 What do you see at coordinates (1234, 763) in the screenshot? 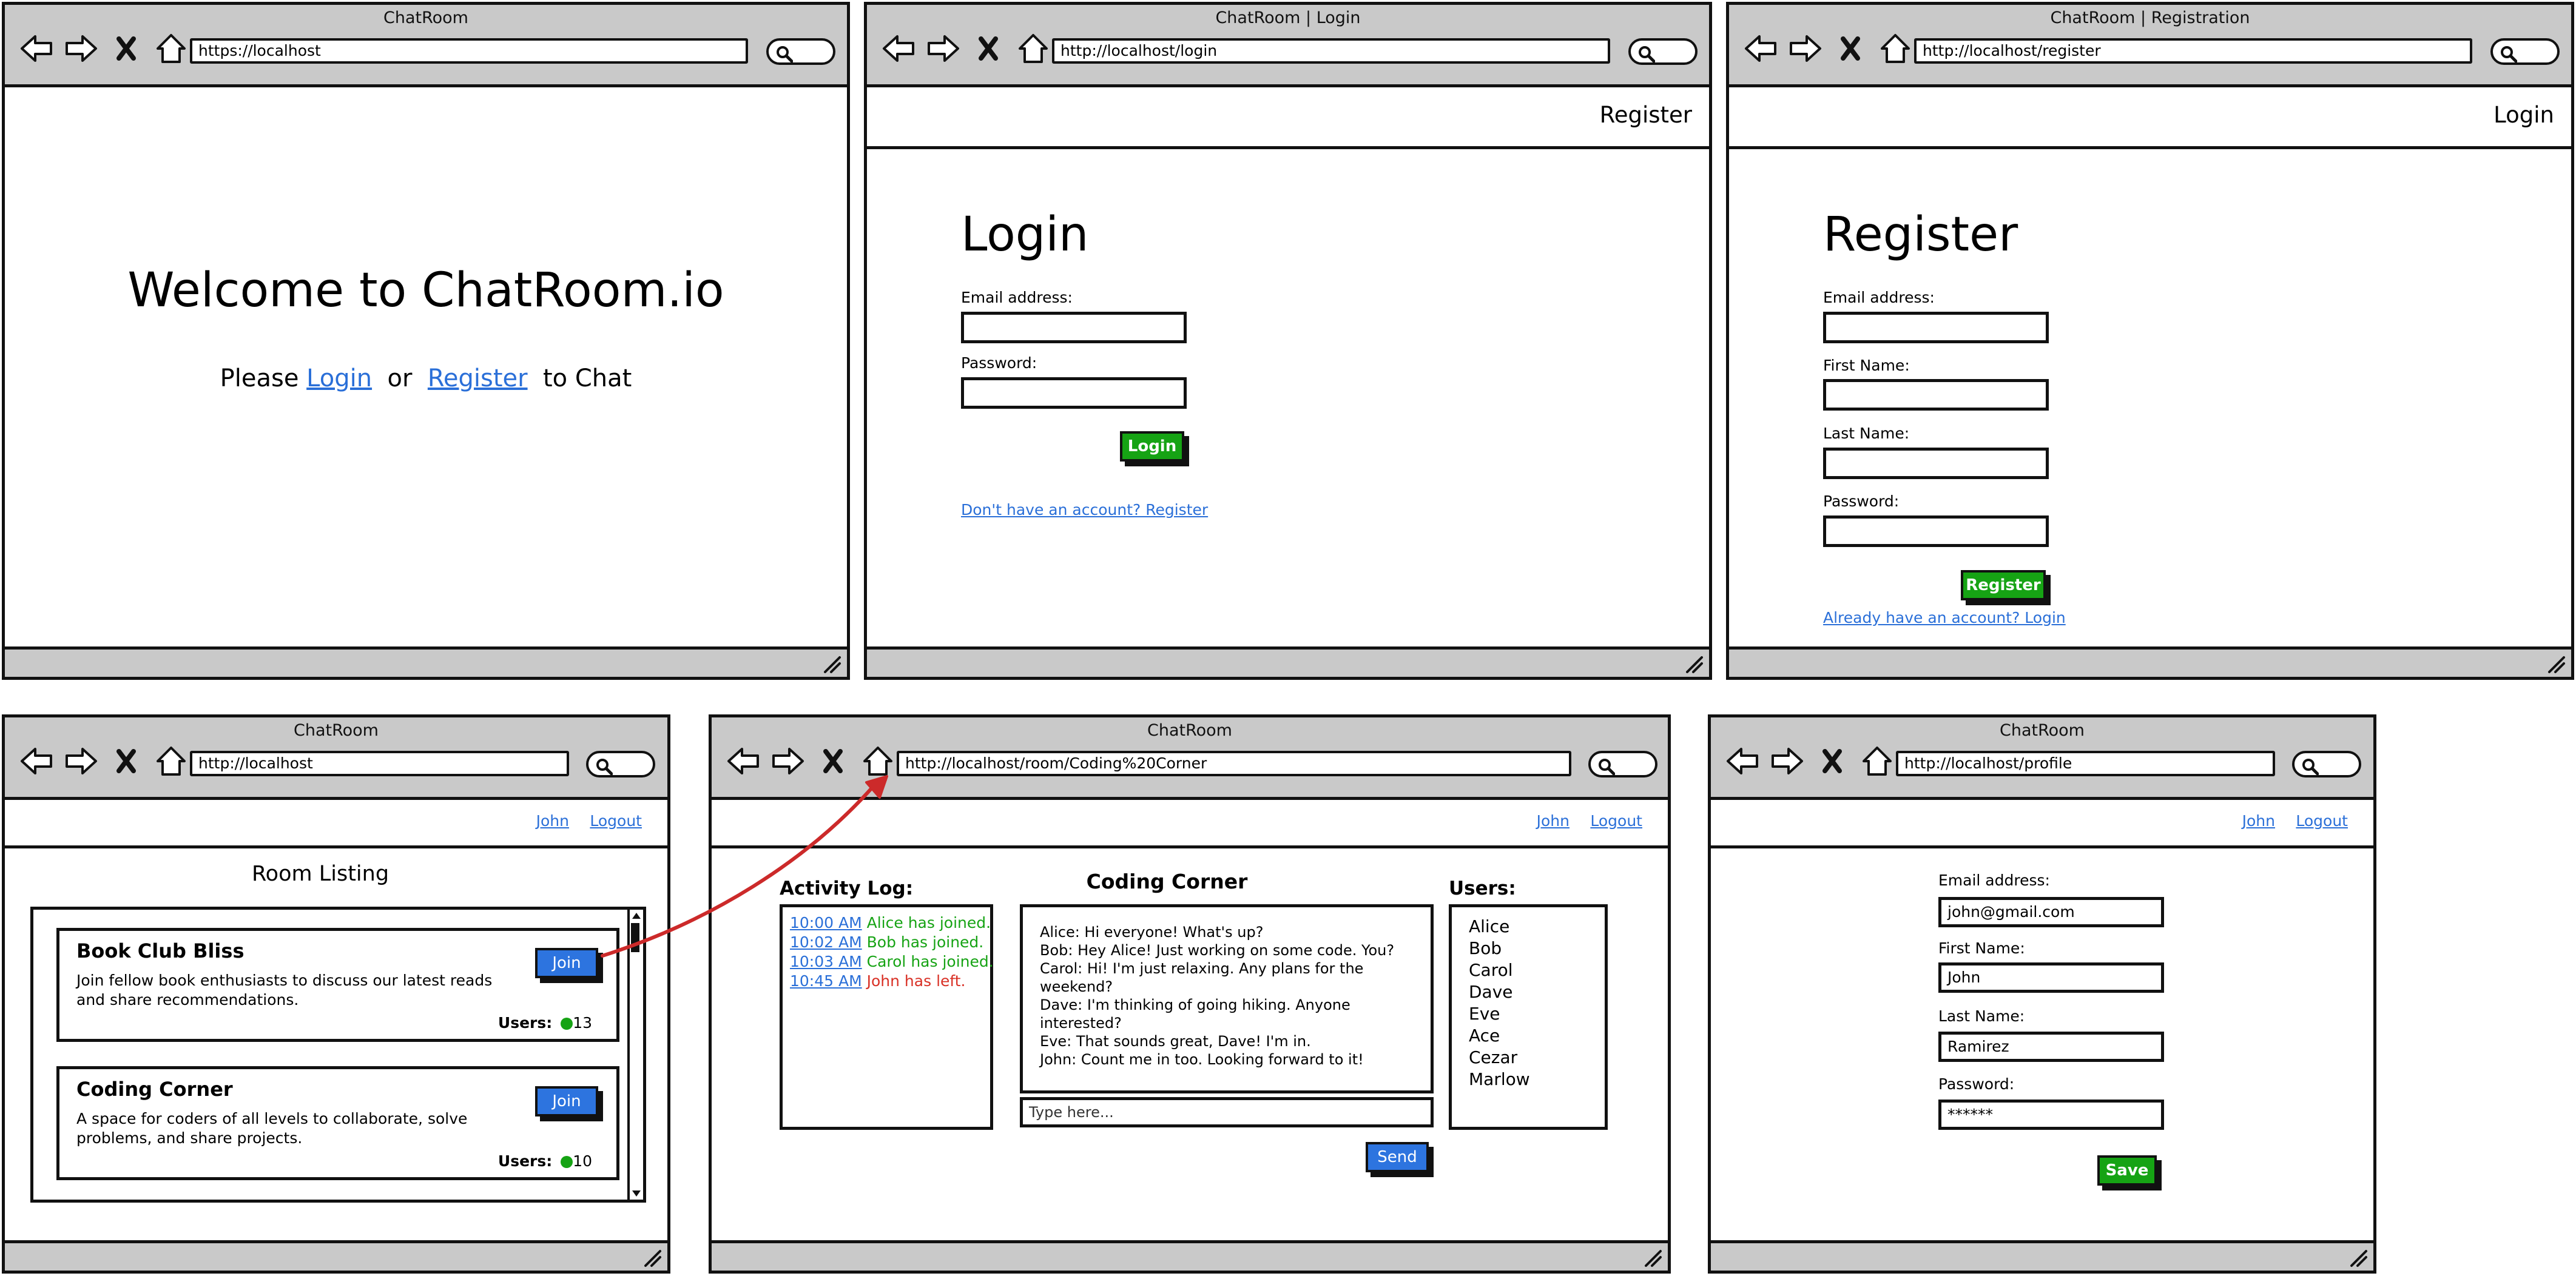
I see `address-bar: http://localhost/room/Coding%20Corner` at bounding box center [1234, 763].